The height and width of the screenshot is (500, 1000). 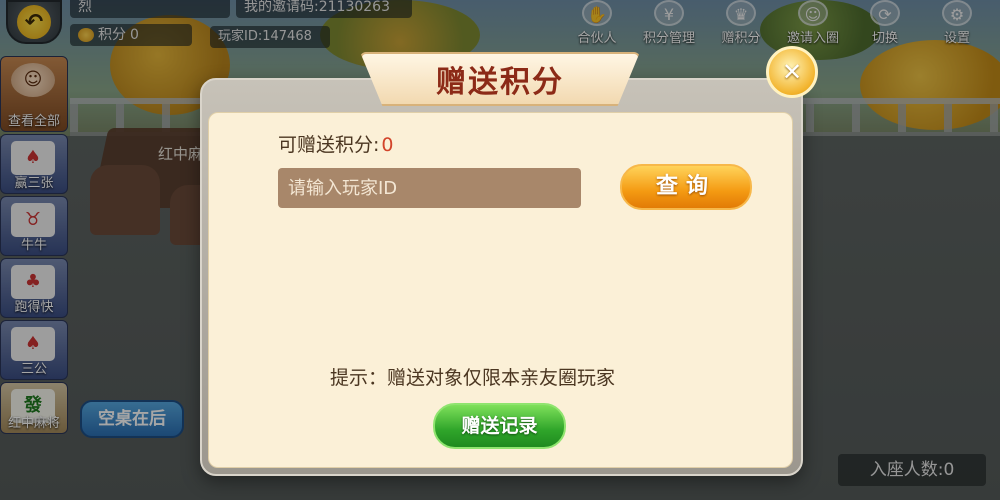 What do you see at coordinates (500, 82) in the screenshot?
I see `dialog-title: 赠送积分` at bounding box center [500, 82].